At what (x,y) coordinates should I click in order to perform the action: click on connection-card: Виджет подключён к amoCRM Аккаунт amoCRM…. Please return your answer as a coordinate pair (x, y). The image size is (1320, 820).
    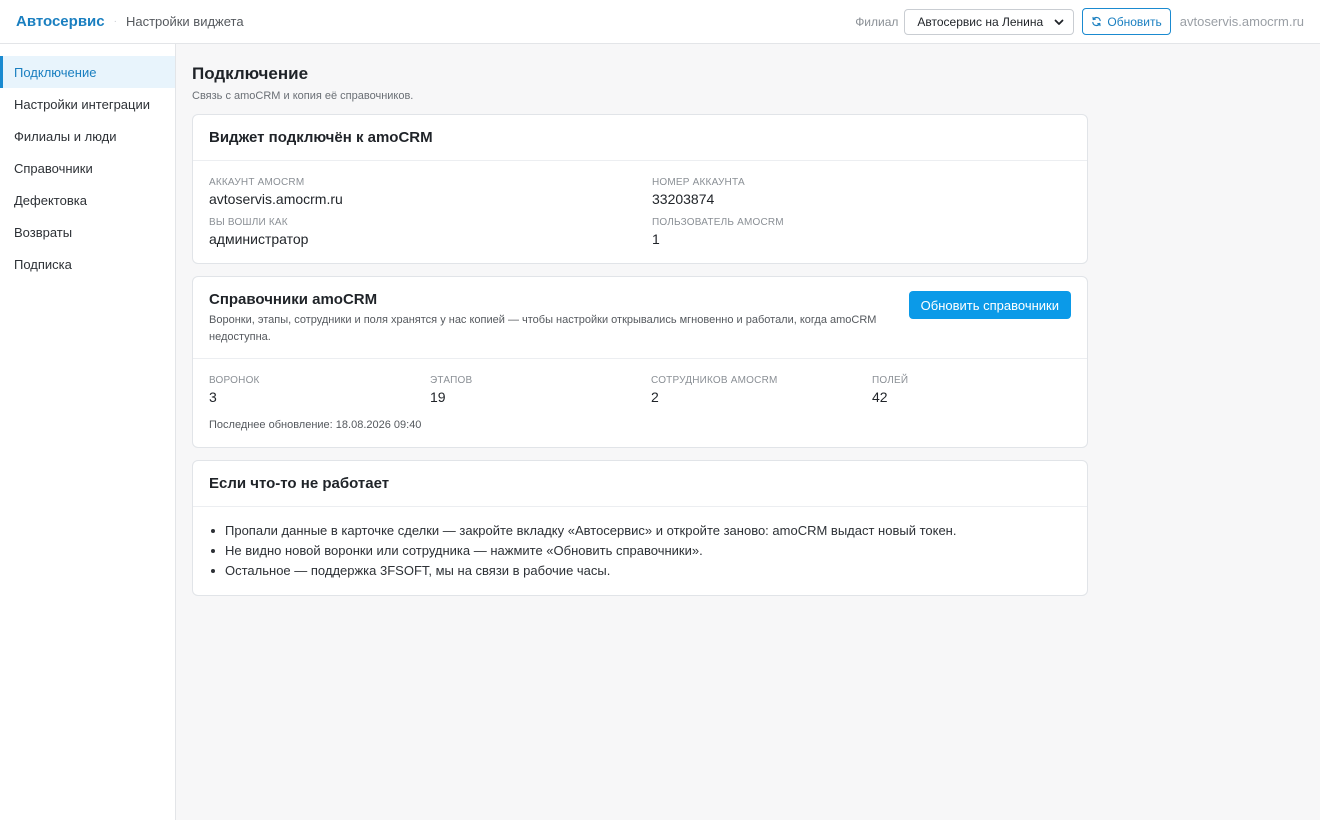
    Looking at the image, I should click on (640, 189).